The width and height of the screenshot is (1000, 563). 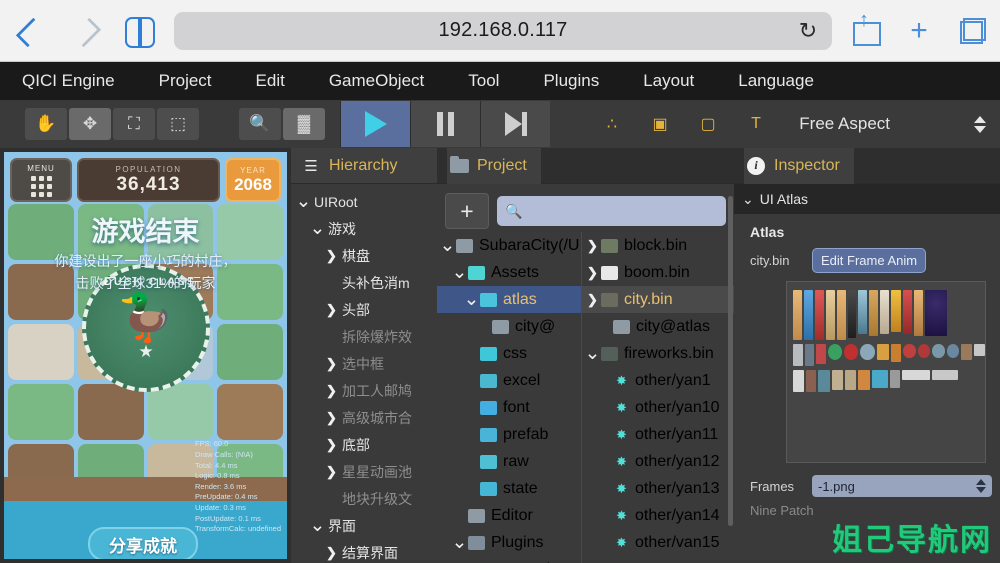 I want to click on hierarchy-node: 加工人邮鸠, so click(x=364, y=390).